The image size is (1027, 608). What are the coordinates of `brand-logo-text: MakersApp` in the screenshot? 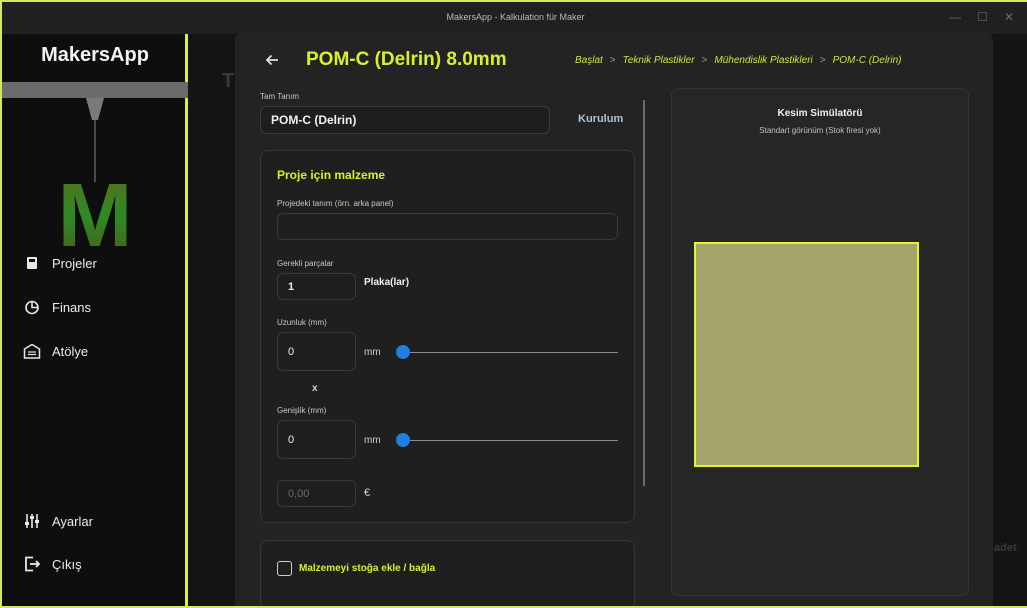 It's located at (95, 55).